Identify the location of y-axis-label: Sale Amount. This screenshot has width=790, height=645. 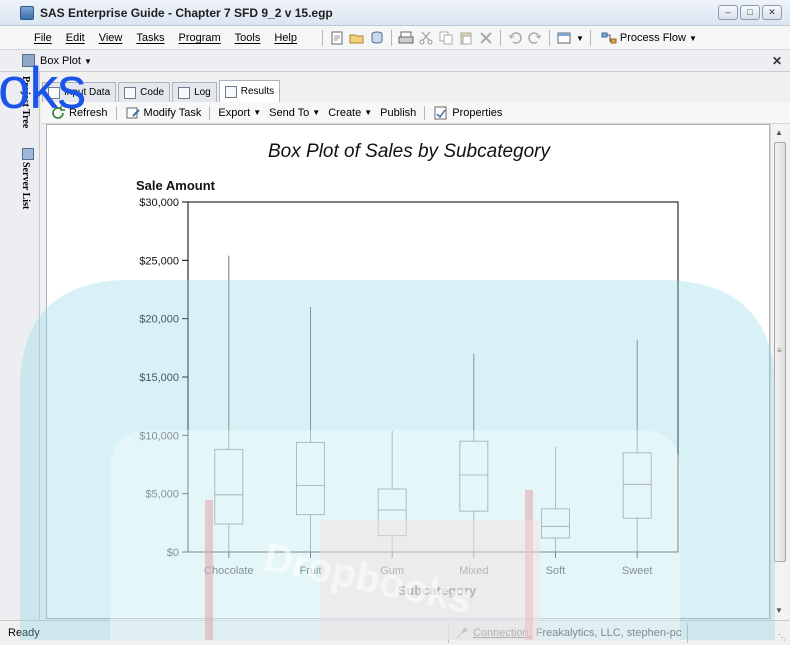
(176, 185).